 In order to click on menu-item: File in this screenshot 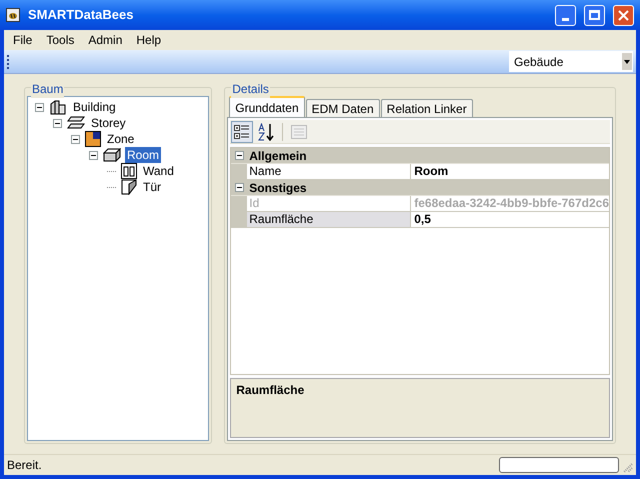, I will do `click(23, 40)`.